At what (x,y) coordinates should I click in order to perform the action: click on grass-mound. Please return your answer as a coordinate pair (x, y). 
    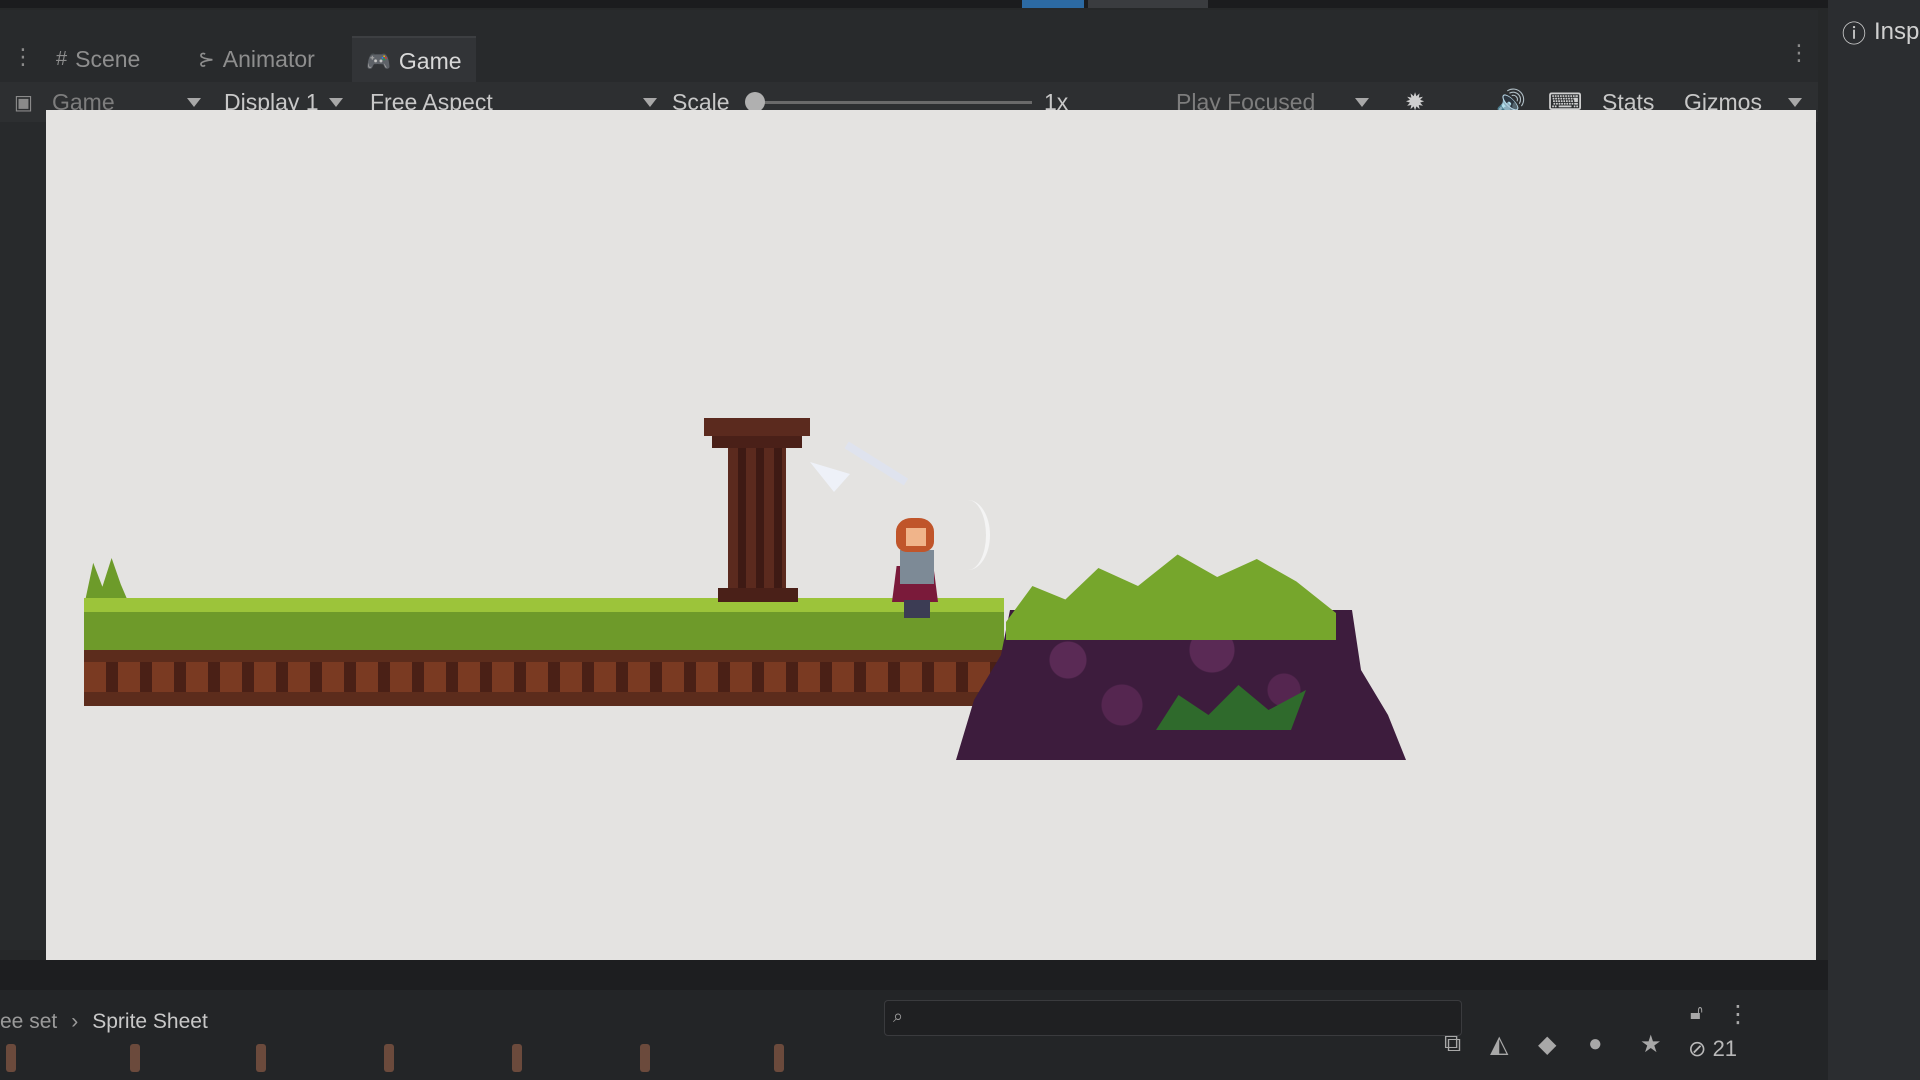
    Looking at the image, I should click on (1181, 655).